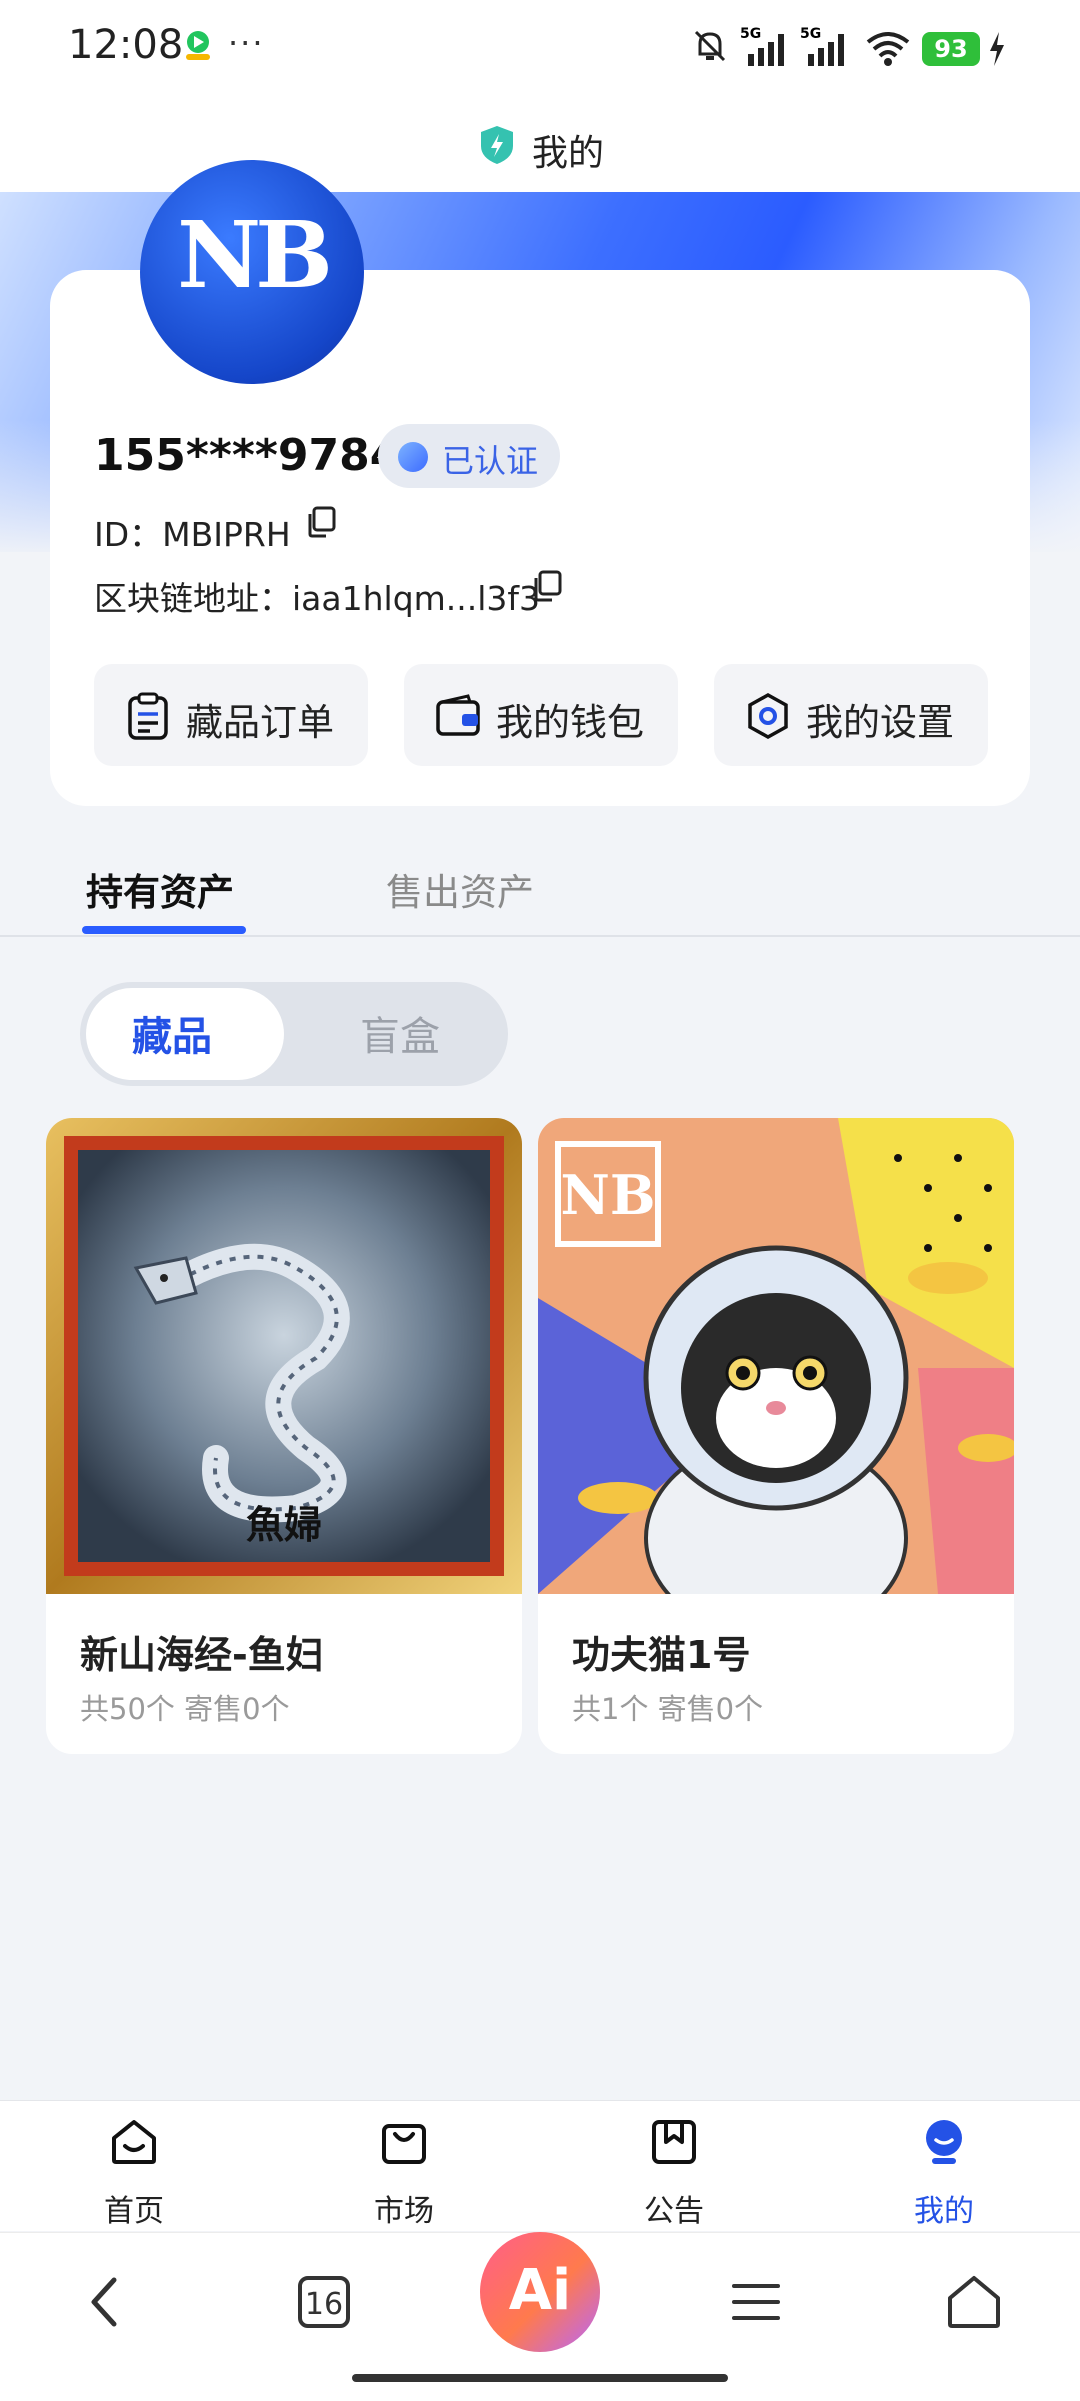  Describe the element at coordinates (944, 2211) in the screenshot. I see `nav-mine-label: 我的` at that location.